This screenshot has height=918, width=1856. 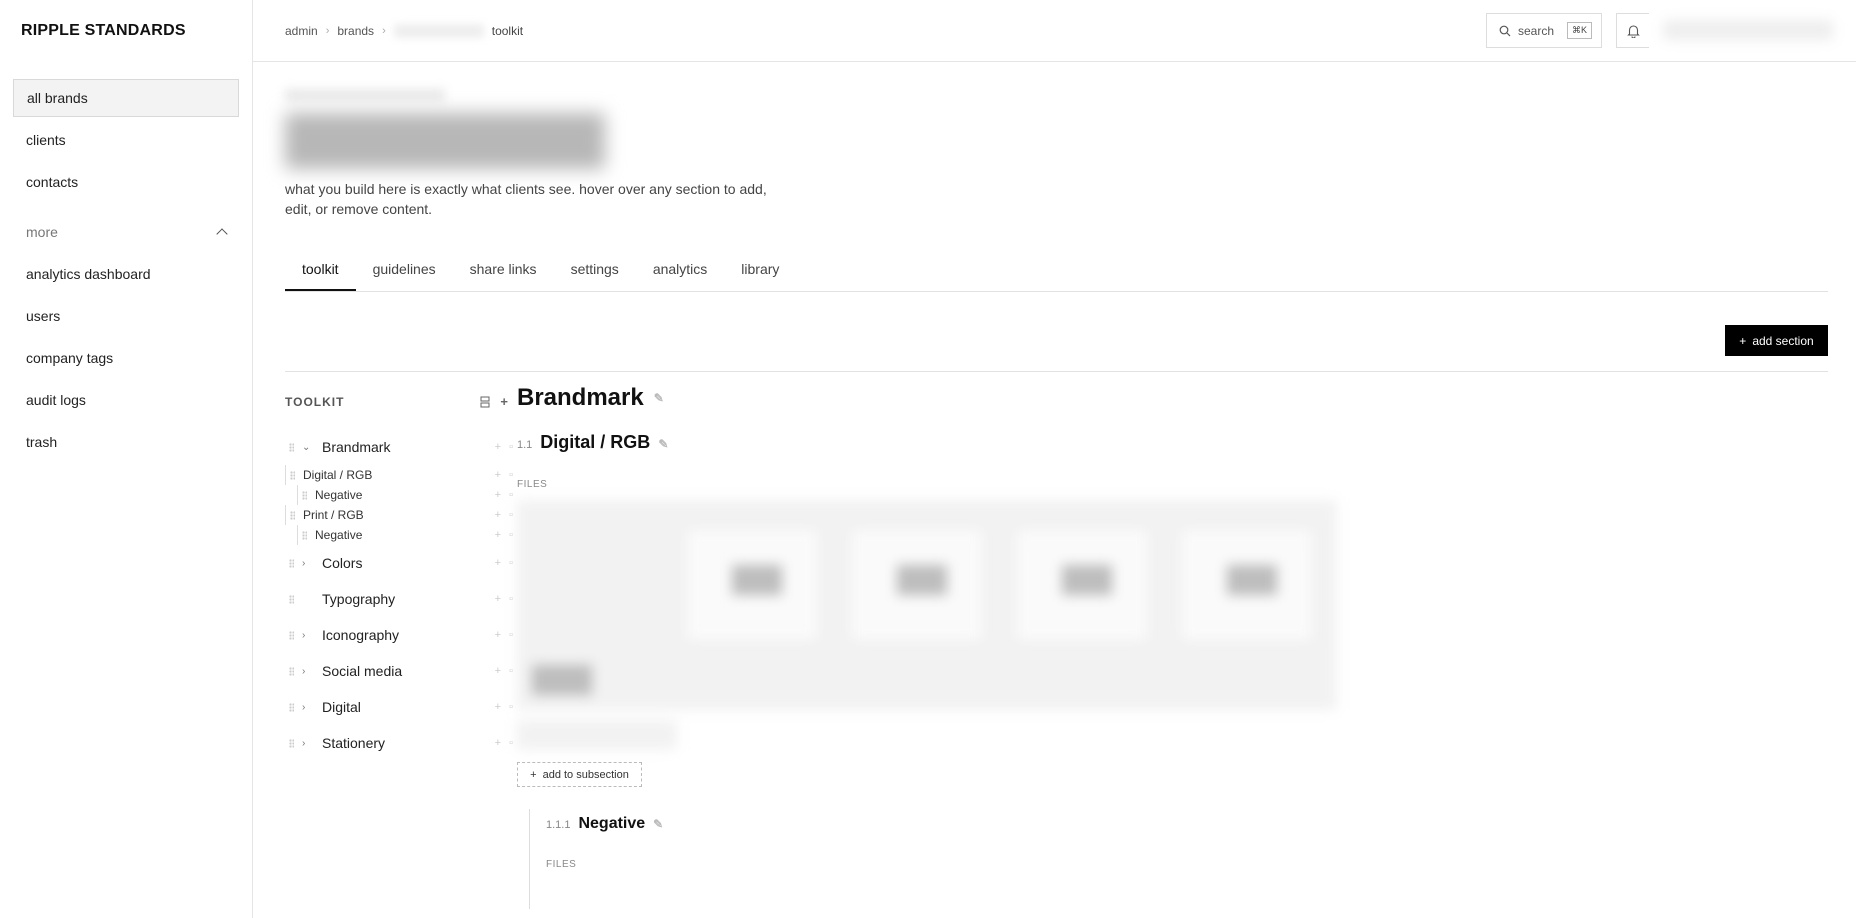 I want to click on nested-subsection-title: Negative, so click(x=611, y=824).